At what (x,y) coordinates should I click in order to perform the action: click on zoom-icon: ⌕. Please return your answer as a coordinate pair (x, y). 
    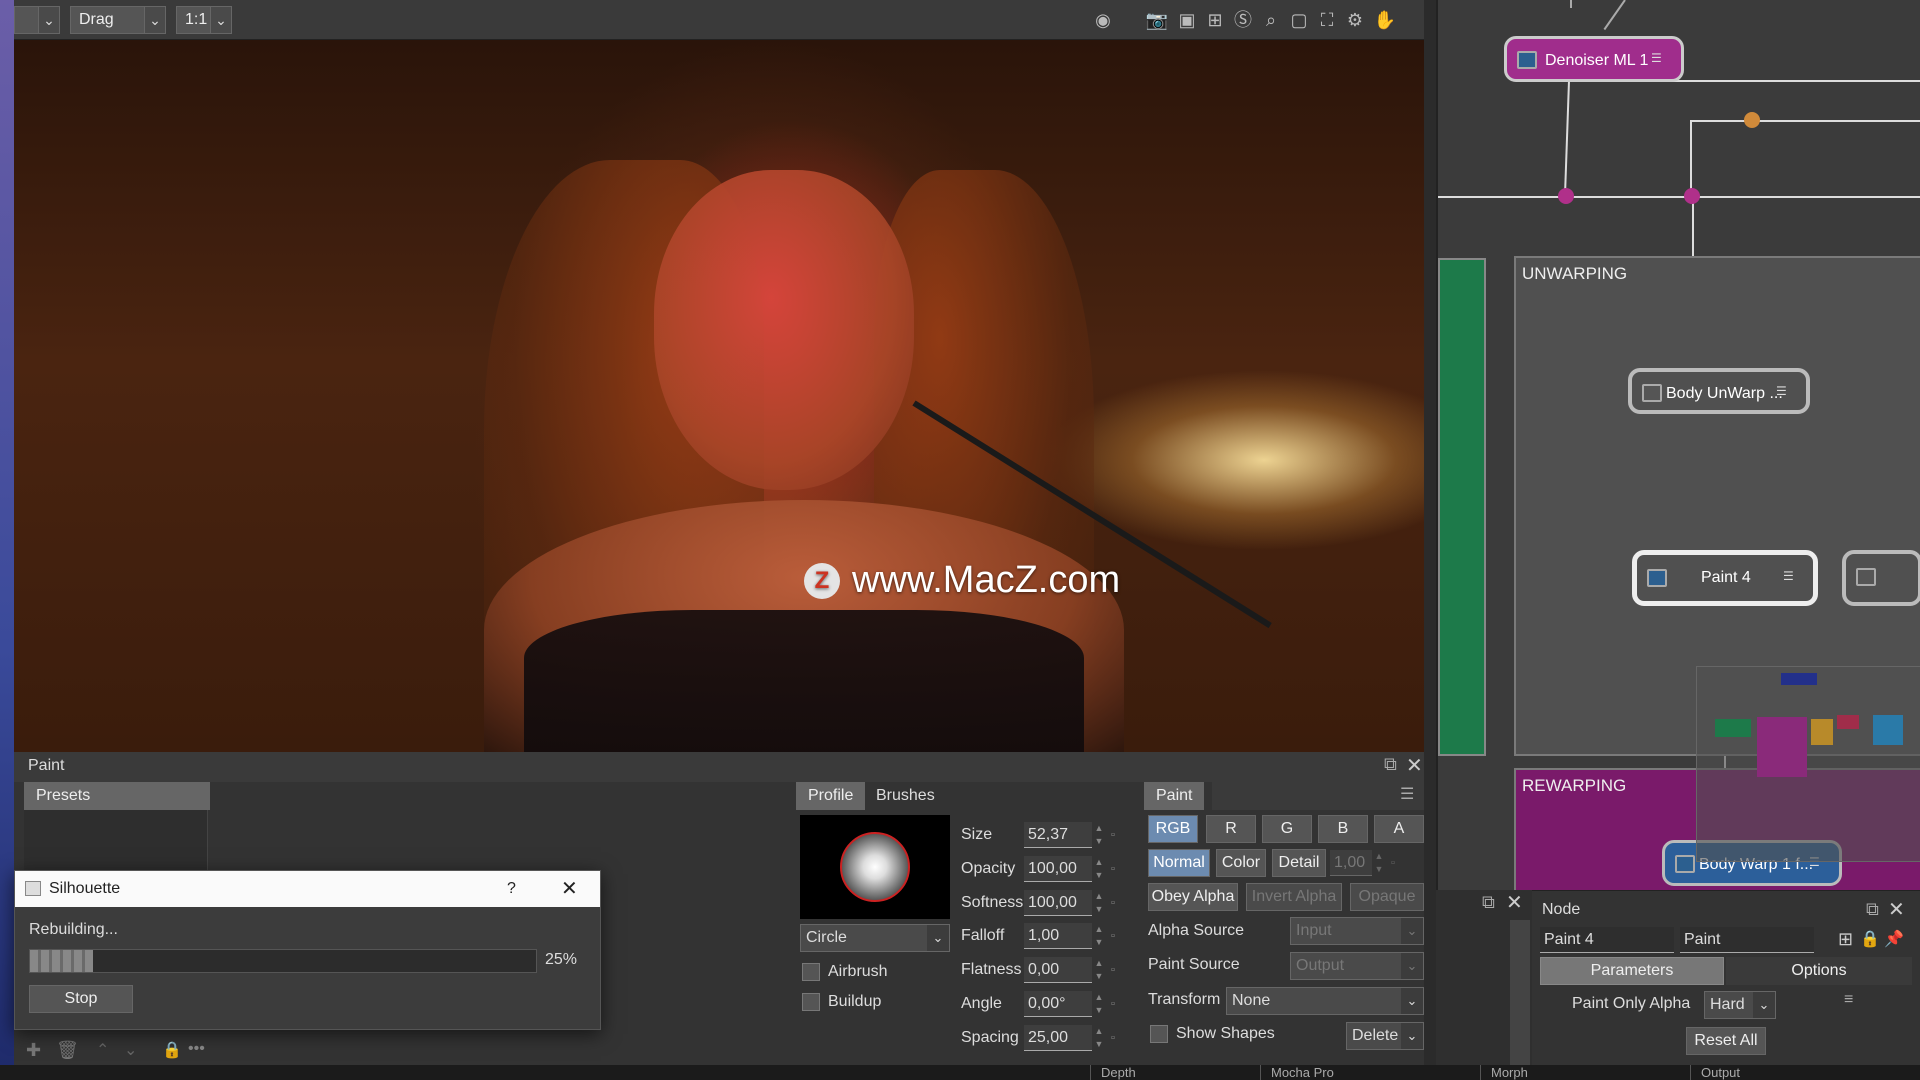
    Looking at the image, I should click on (1271, 20).